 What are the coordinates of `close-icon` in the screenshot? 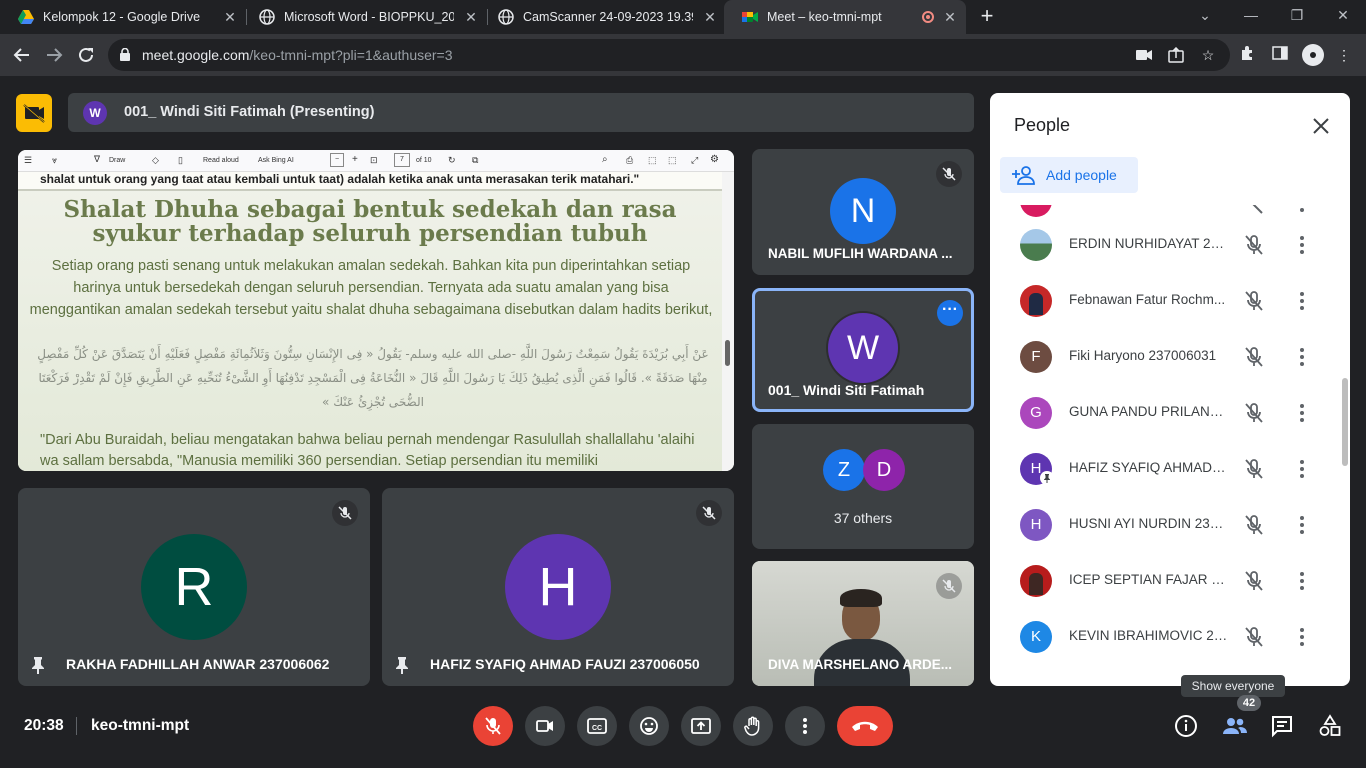 It's located at (1321, 126).